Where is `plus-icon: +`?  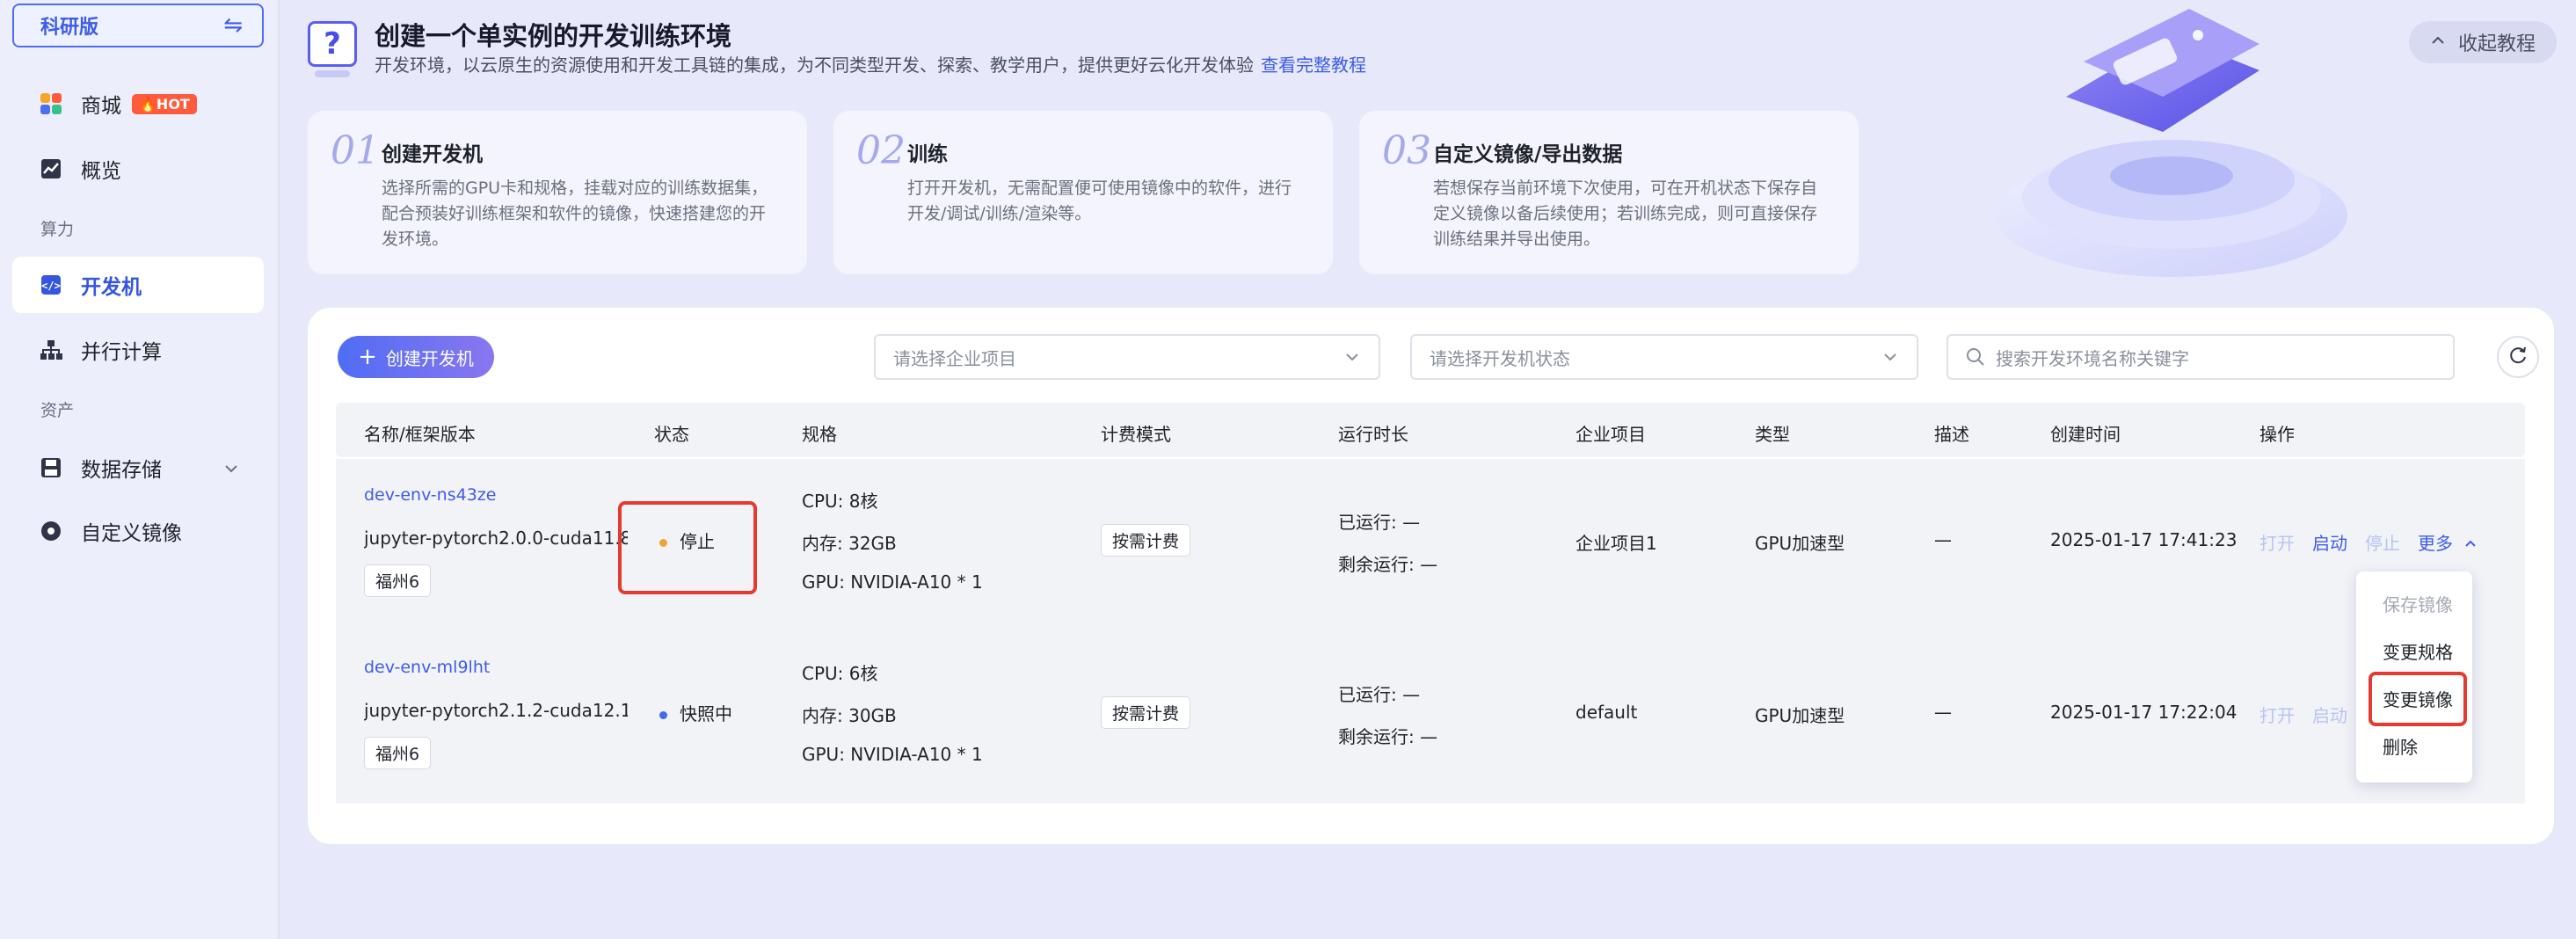
plus-icon: + is located at coordinates (367, 357).